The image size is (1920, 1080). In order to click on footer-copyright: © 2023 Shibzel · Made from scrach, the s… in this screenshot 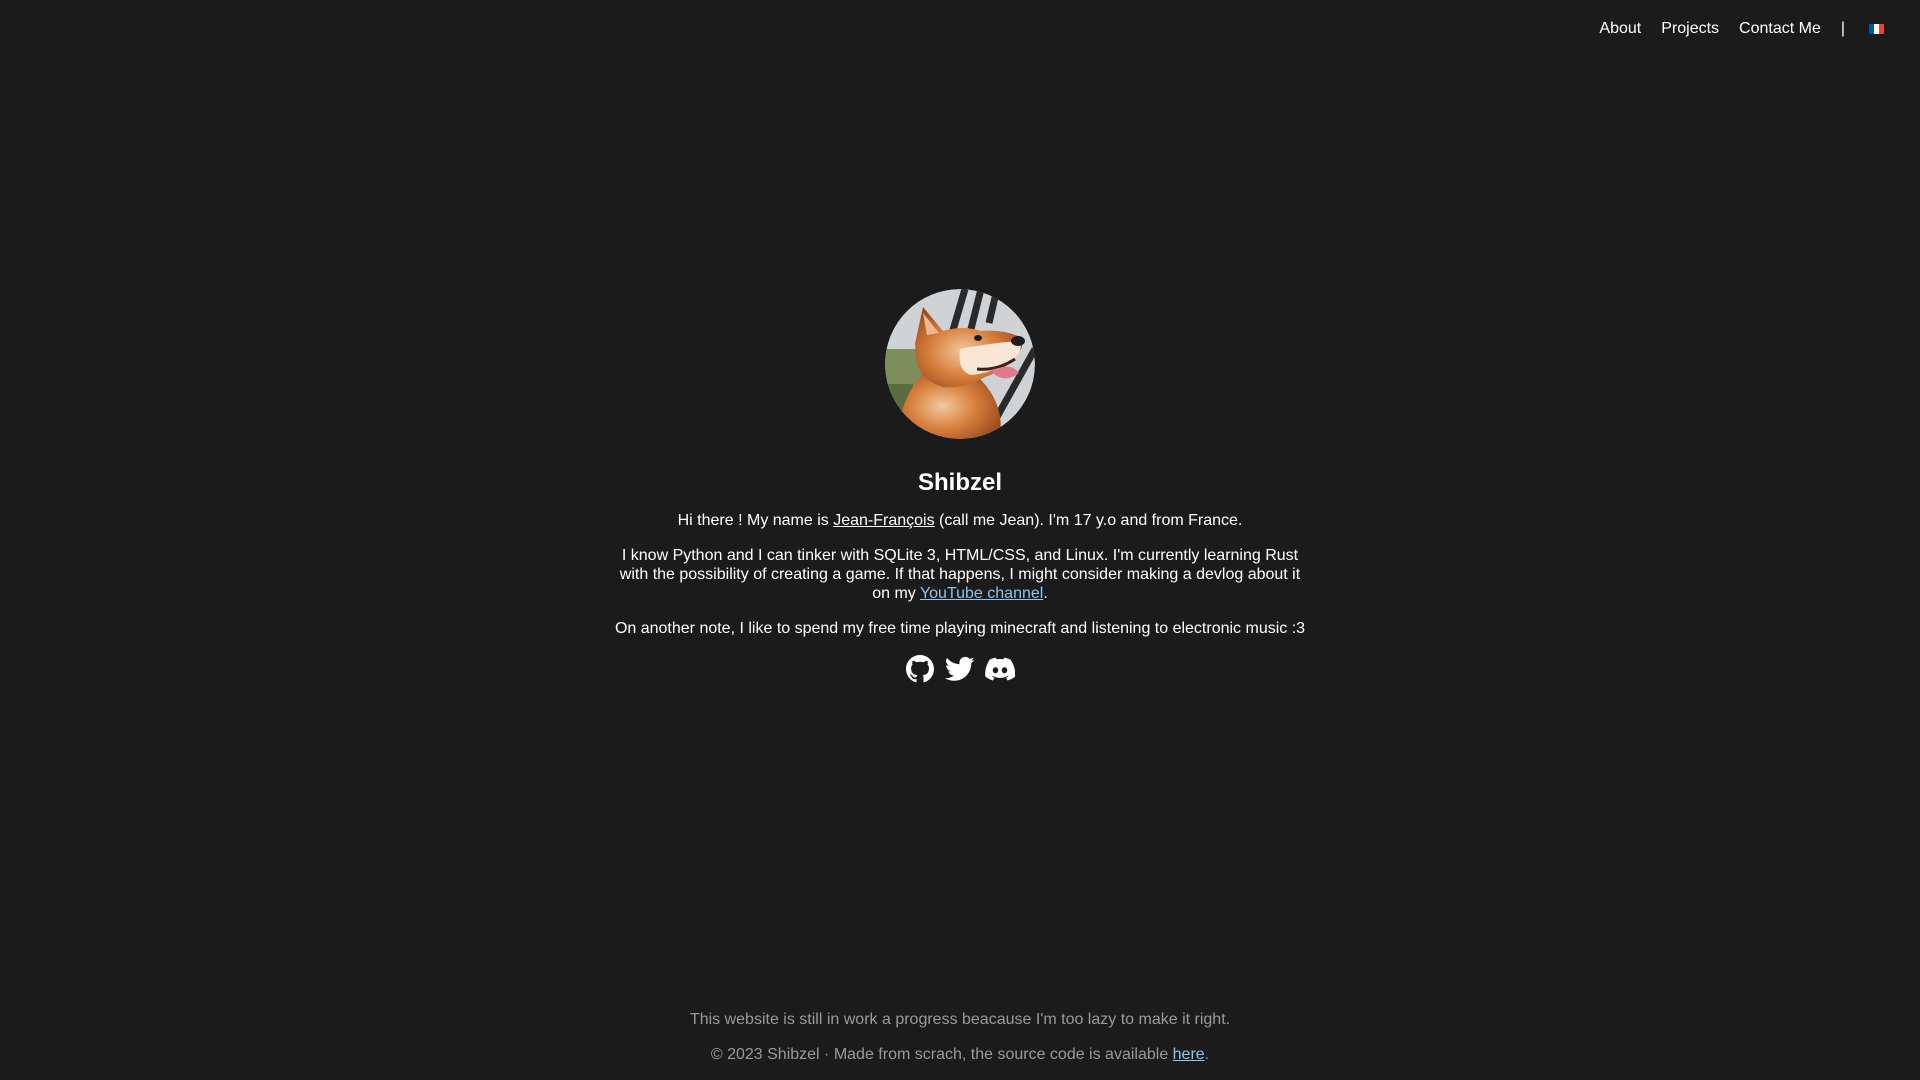, I will do `click(960, 1055)`.